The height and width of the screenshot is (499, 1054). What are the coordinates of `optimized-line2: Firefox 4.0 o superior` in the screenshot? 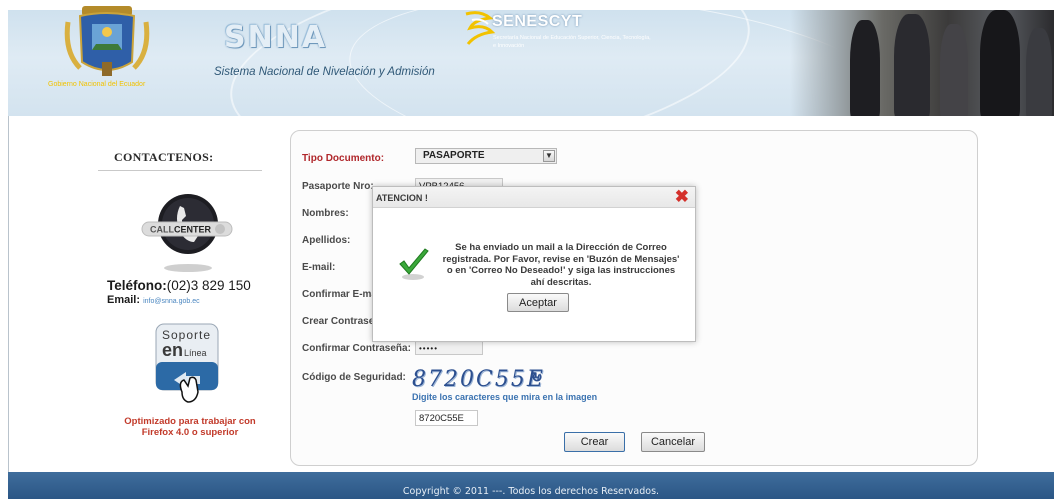 It's located at (190, 432).